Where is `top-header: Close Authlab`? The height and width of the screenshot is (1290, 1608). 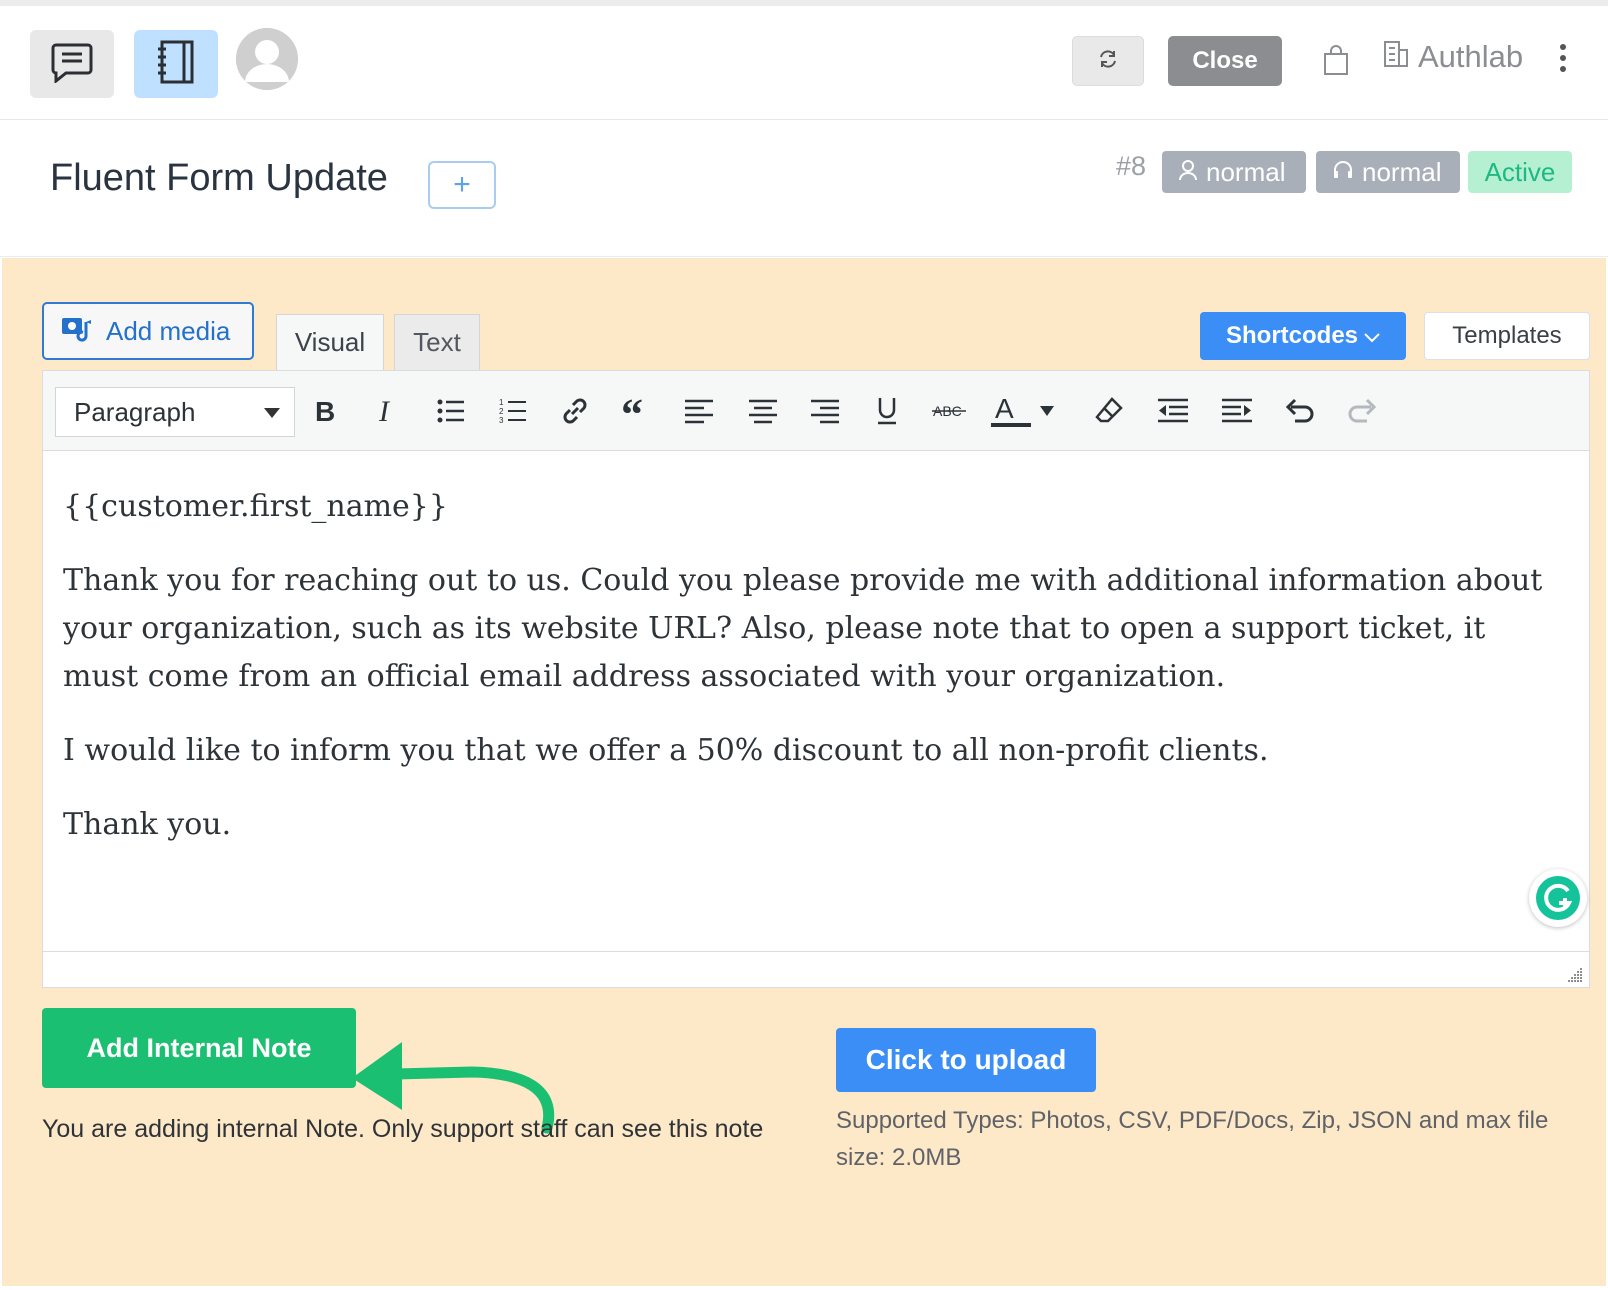
top-header: Close Authlab is located at coordinates (804, 63).